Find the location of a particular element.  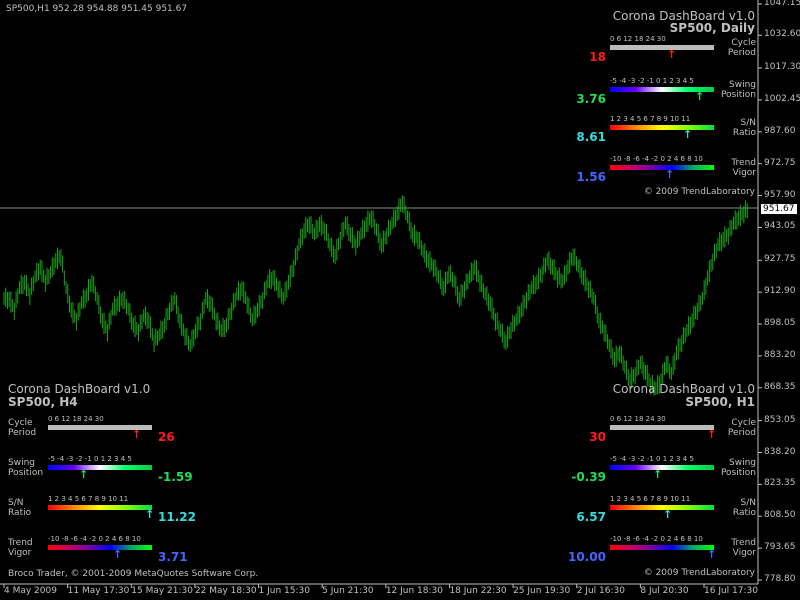

indicator-value: 11.22 is located at coordinates (177, 517).